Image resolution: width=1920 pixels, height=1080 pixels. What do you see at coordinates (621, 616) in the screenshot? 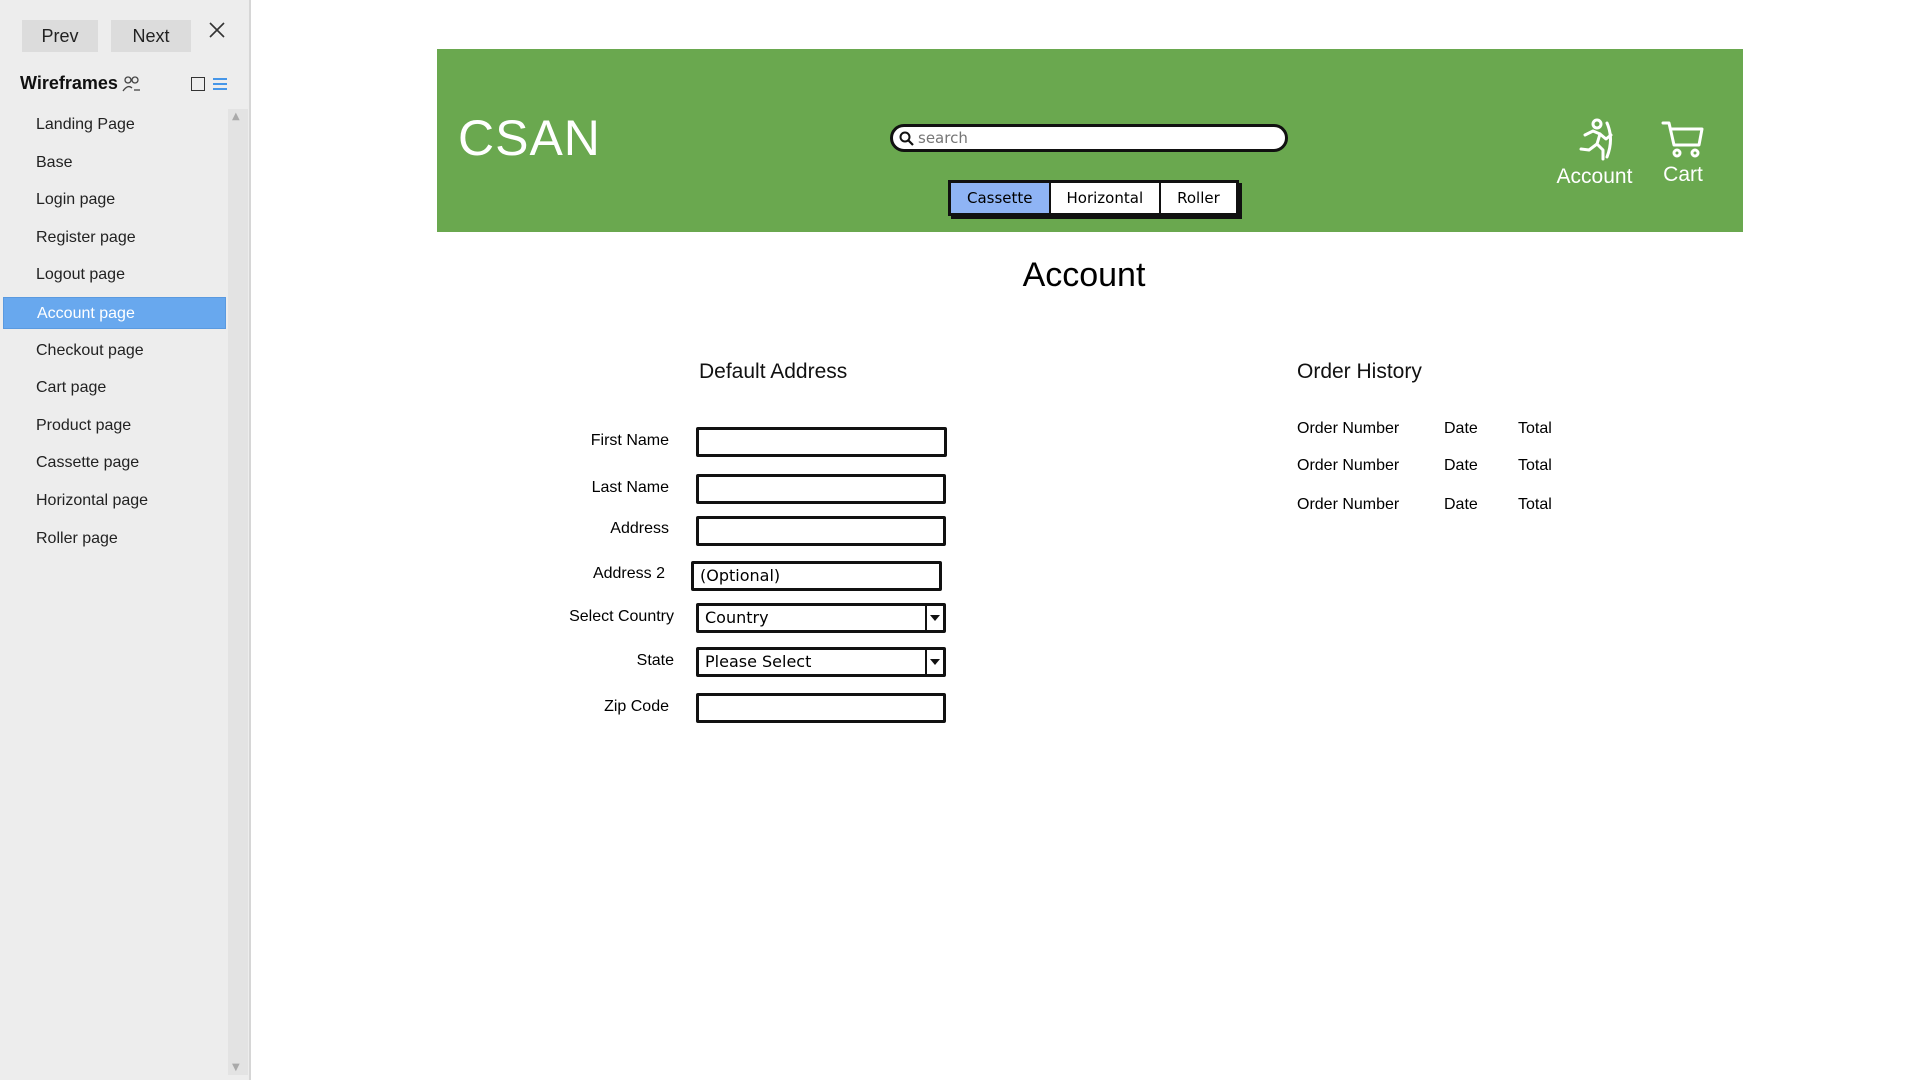
I see `country-label: Select Country` at bounding box center [621, 616].